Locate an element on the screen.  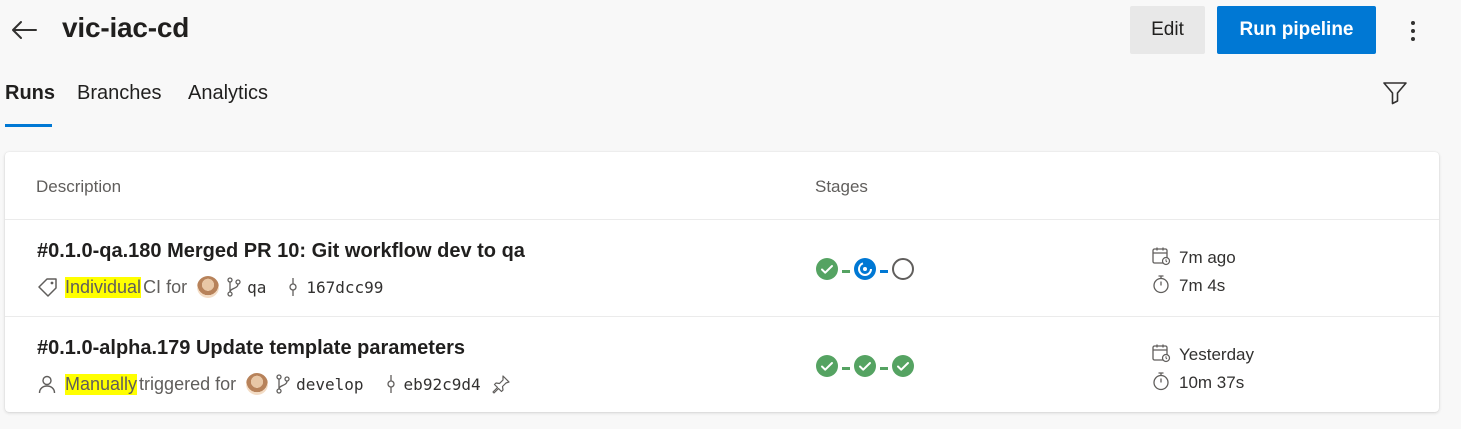
run-pipeline-button: Run pipeline is located at coordinates (1296, 30).